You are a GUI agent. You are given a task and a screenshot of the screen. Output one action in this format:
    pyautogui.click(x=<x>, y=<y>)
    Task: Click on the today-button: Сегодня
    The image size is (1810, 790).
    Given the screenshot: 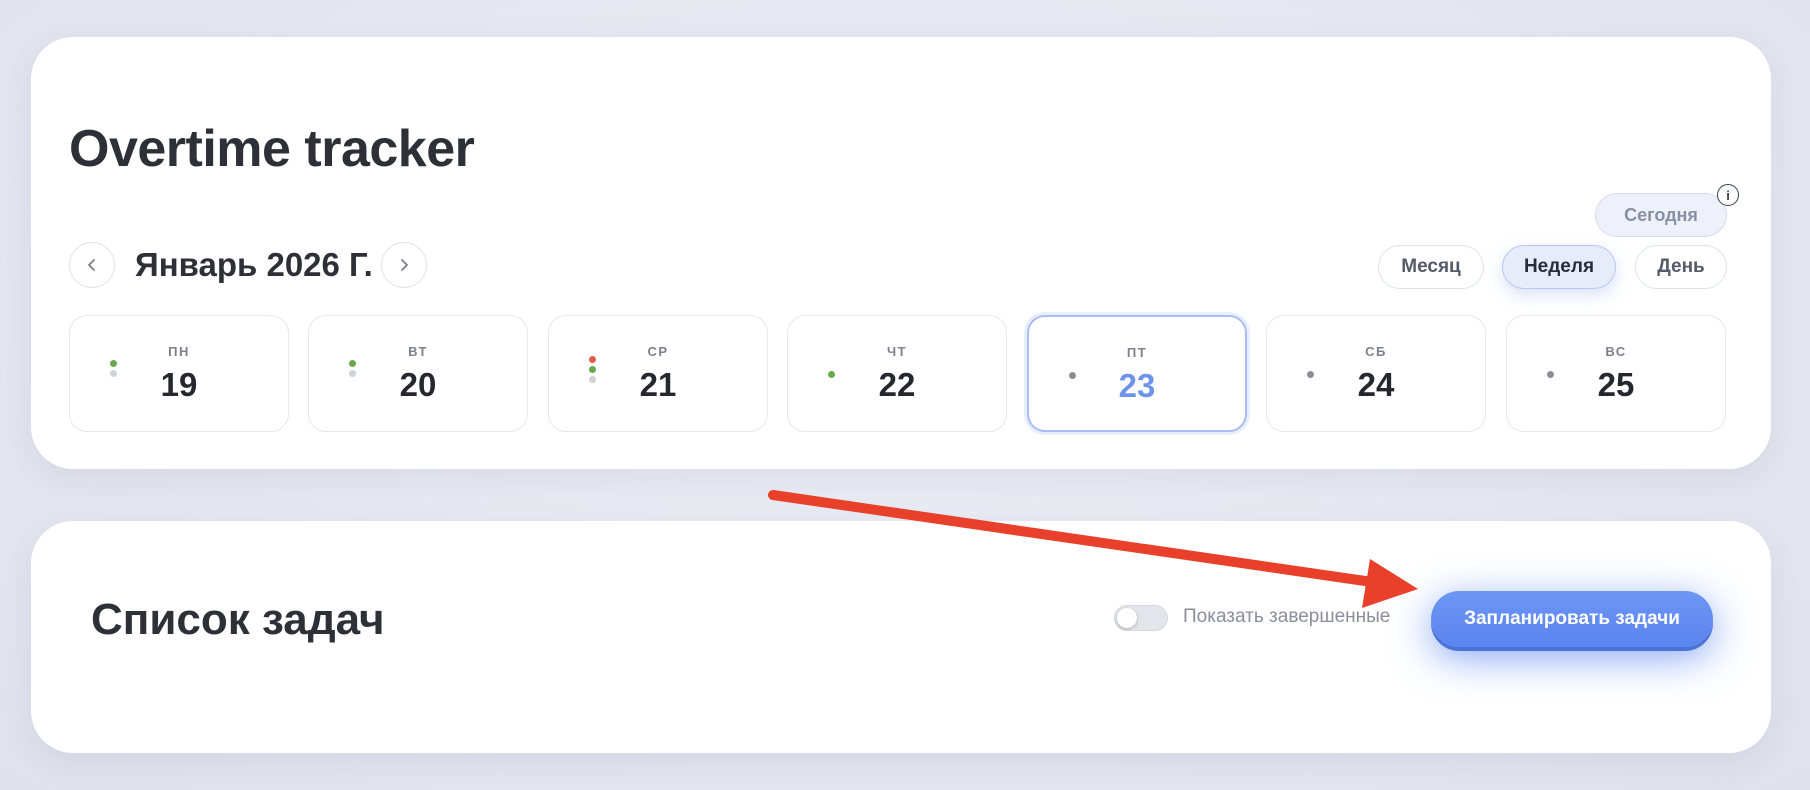 What is the action you would take?
    pyautogui.click(x=1661, y=215)
    